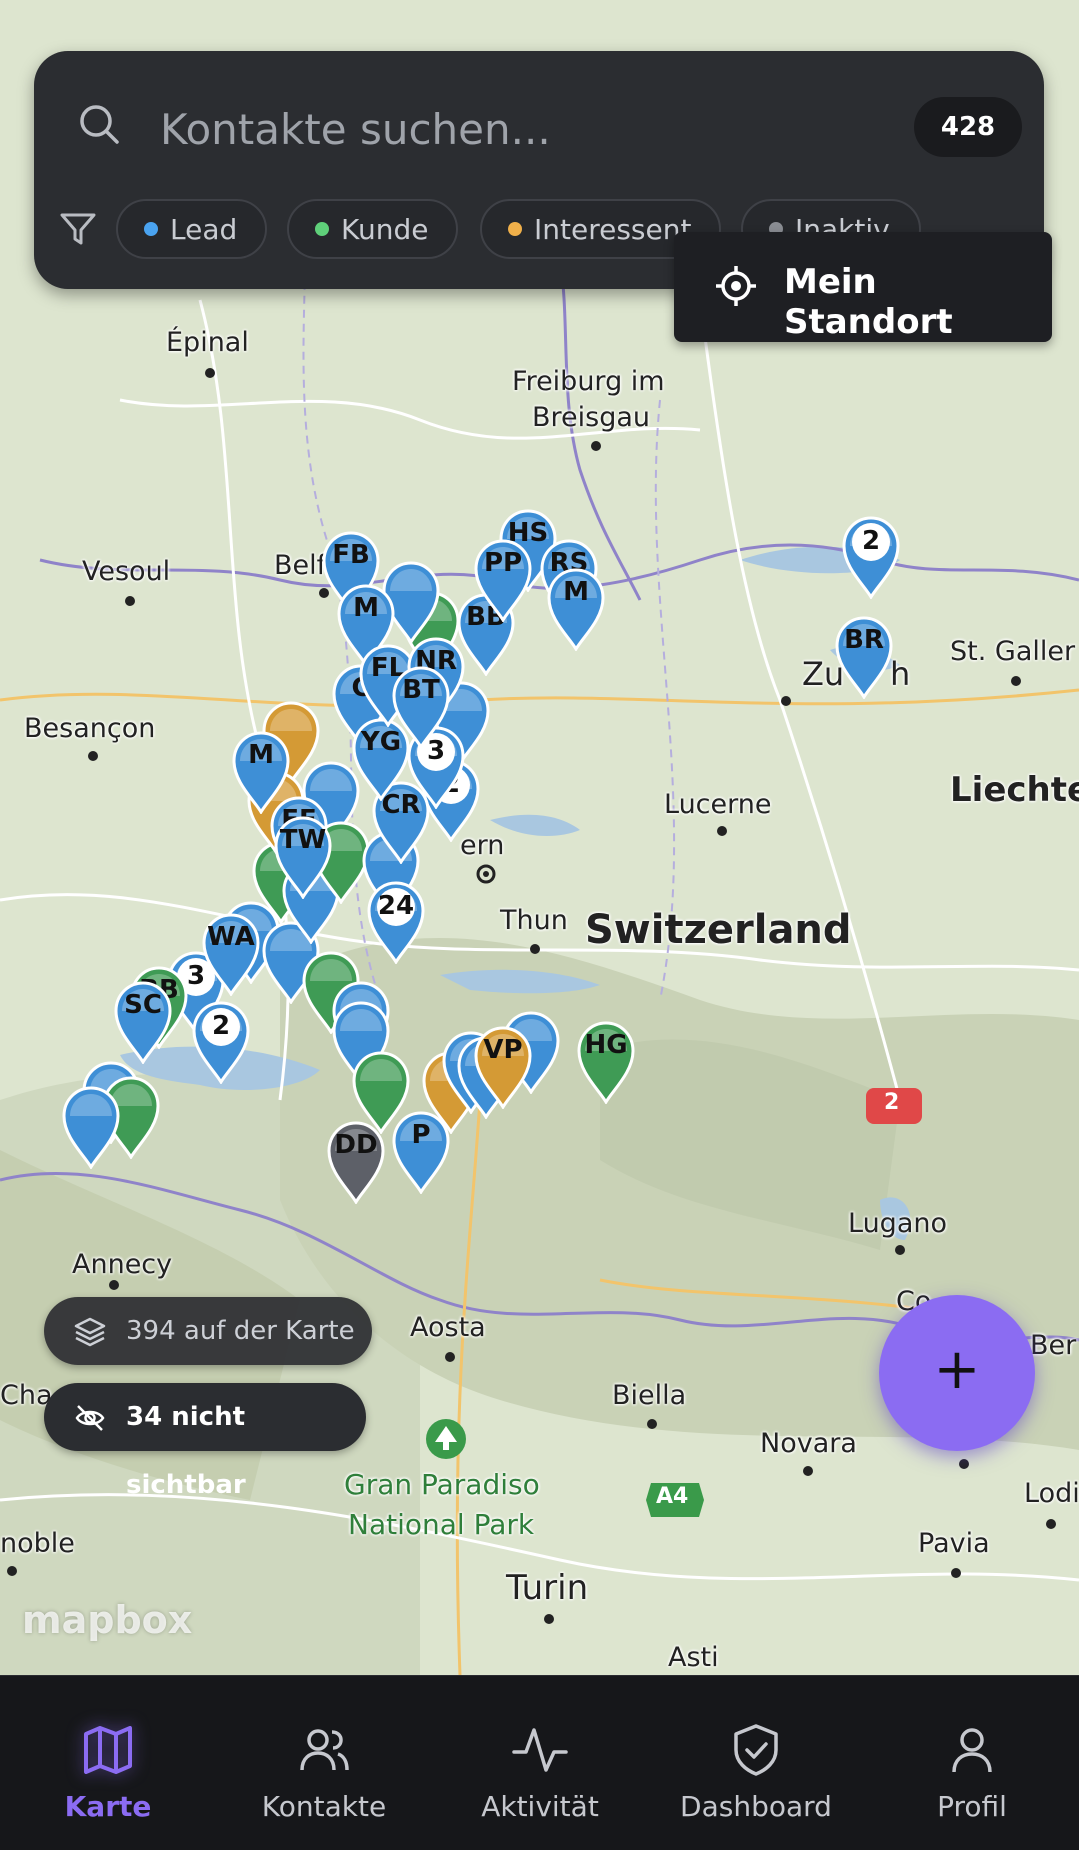 This screenshot has height=1850, width=1079. What do you see at coordinates (324, 1750) in the screenshot?
I see `users-icon` at bounding box center [324, 1750].